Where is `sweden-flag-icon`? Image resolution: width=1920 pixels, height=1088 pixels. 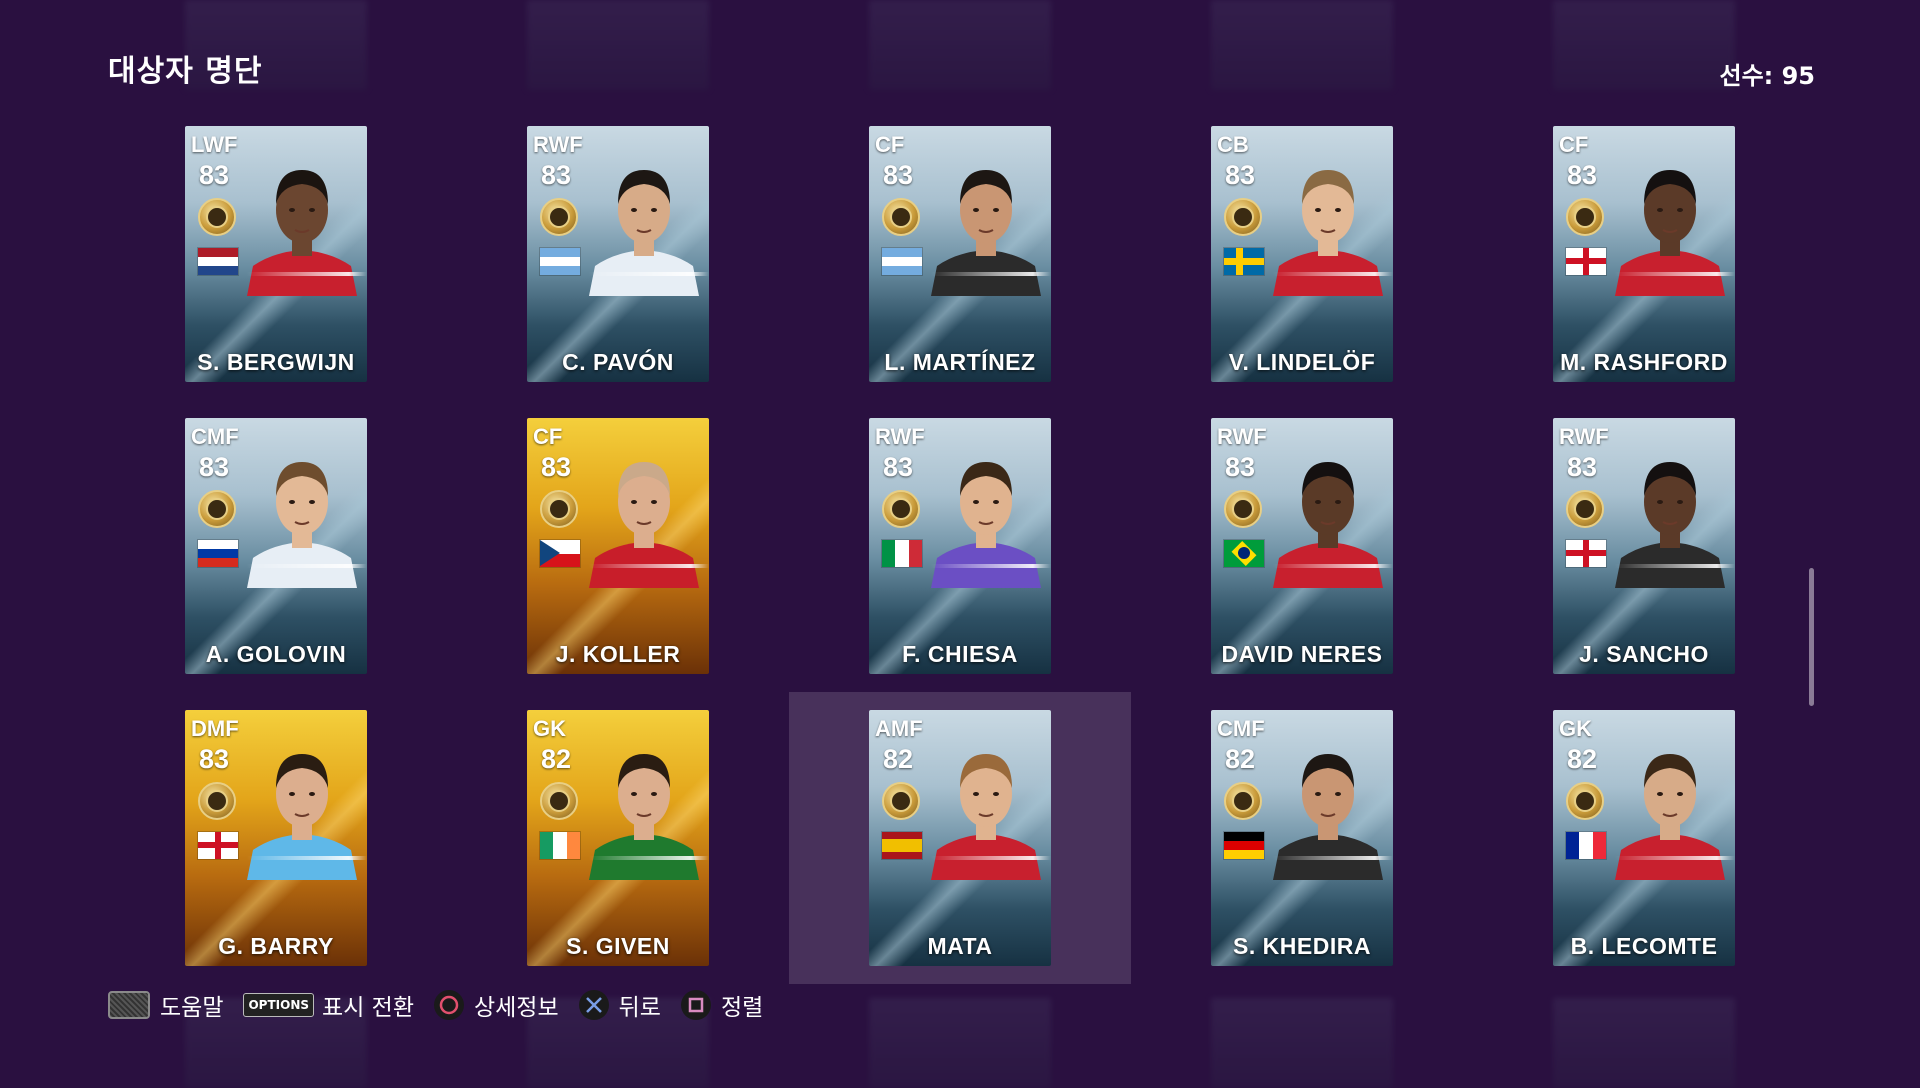
sweden-flag-icon is located at coordinates (1244, 261).